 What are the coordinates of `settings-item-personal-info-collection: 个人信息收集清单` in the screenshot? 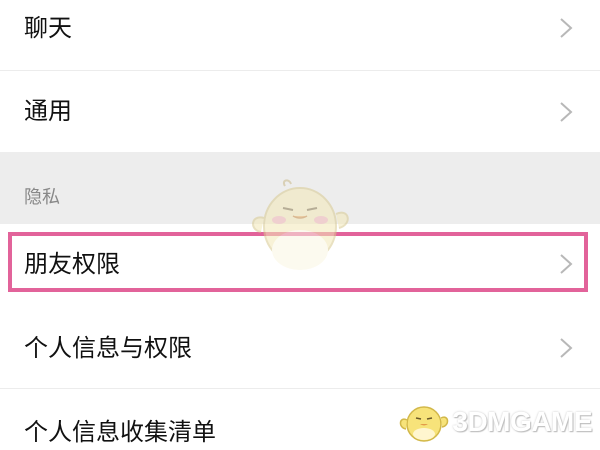 It's located at (300, 419).